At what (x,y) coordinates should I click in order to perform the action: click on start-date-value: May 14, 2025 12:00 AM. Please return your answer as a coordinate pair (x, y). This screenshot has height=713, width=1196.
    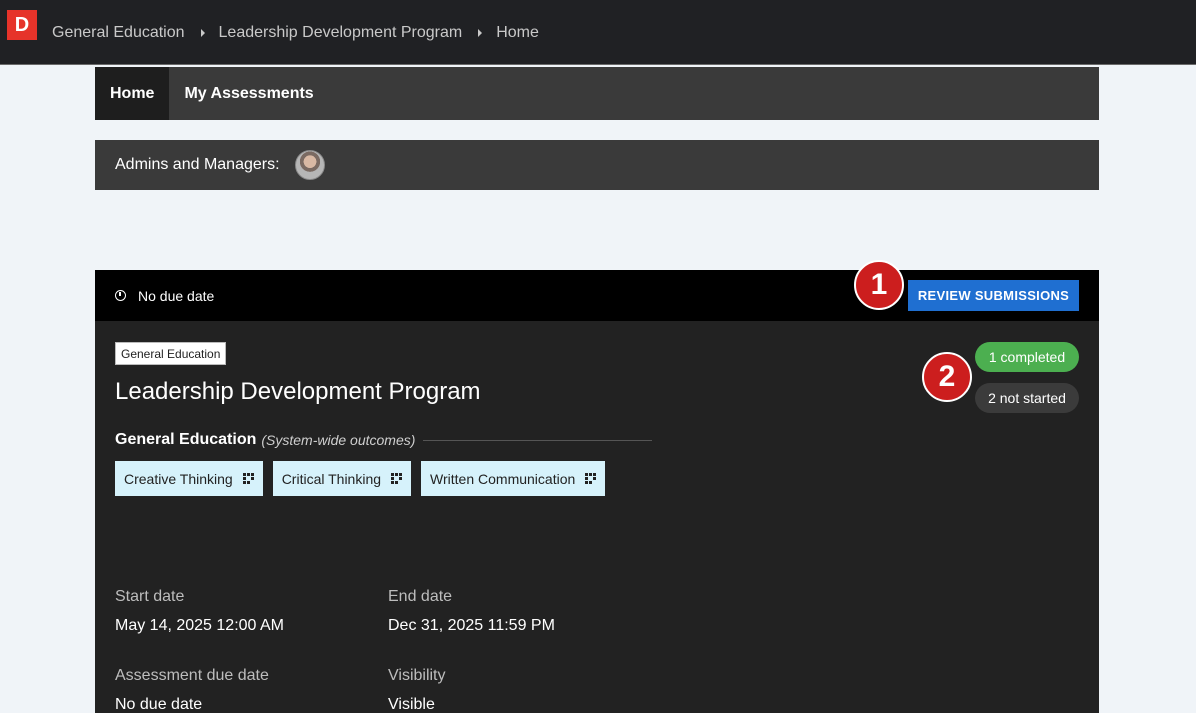
    Looking at the image, I should click on (199, 625).